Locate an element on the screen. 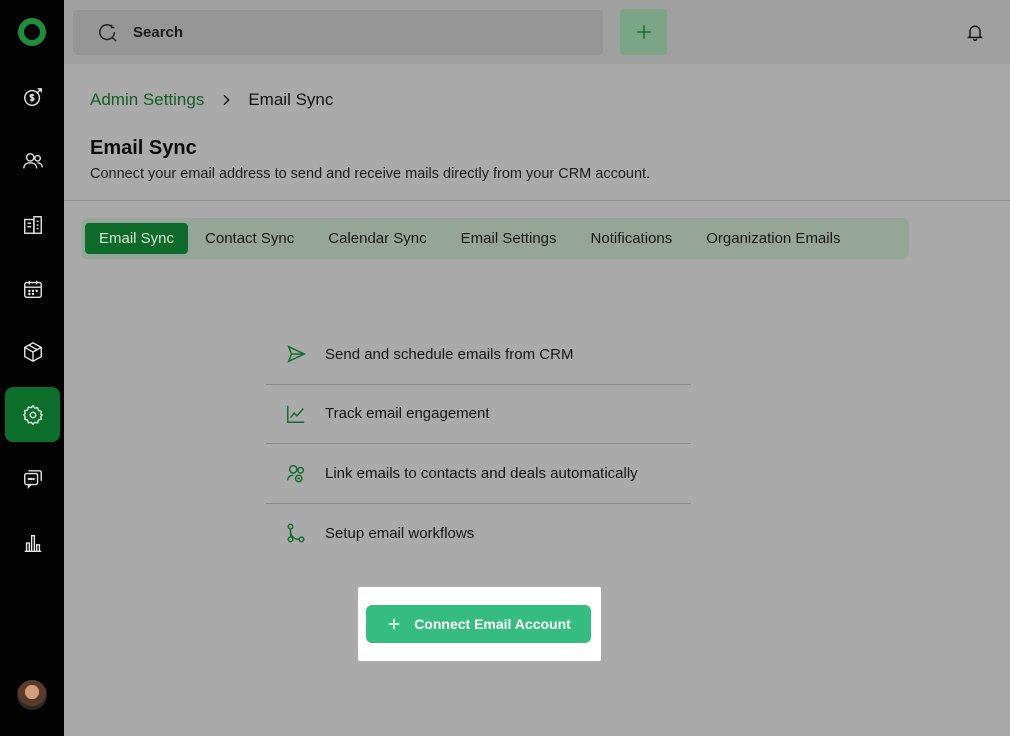 Image resolution: width=1010 pixels, height=736 pixels. connect-email-account-button: Connect Email Account is located at coordinates (478, 624).